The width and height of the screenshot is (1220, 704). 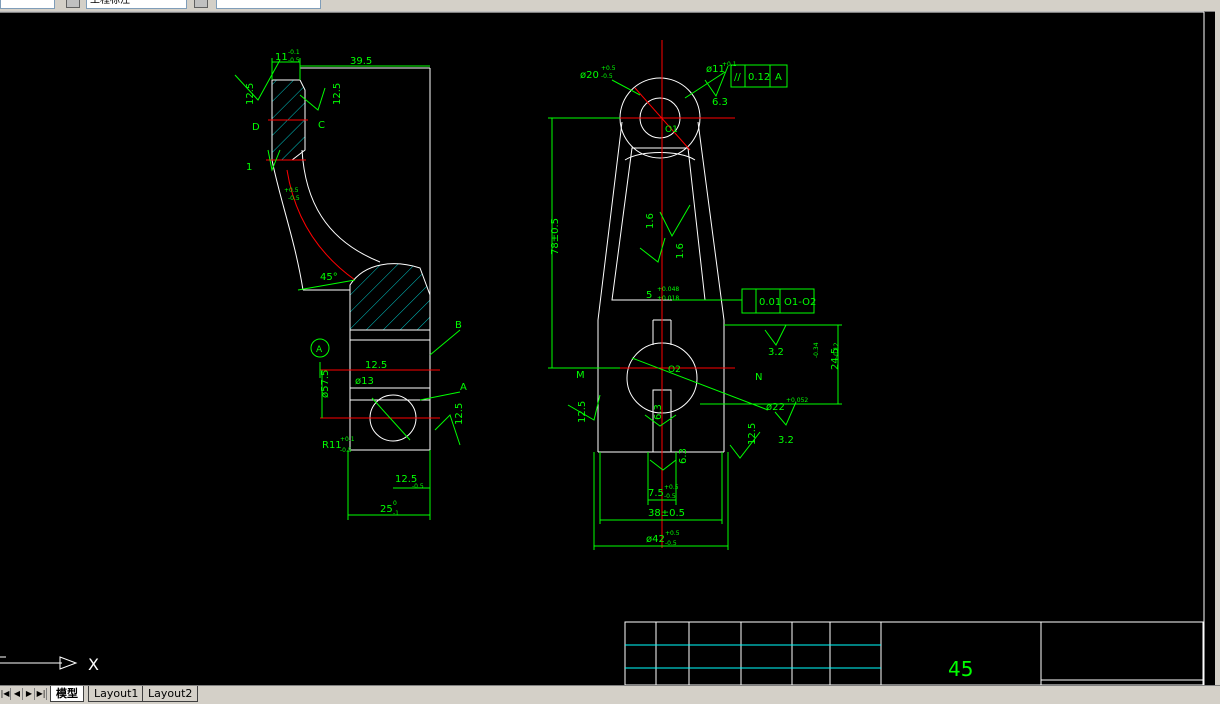 What do you see at coordinates (758, 377) in the screenshot?
I see `svg-text: N` at bounding box center [758, 377].